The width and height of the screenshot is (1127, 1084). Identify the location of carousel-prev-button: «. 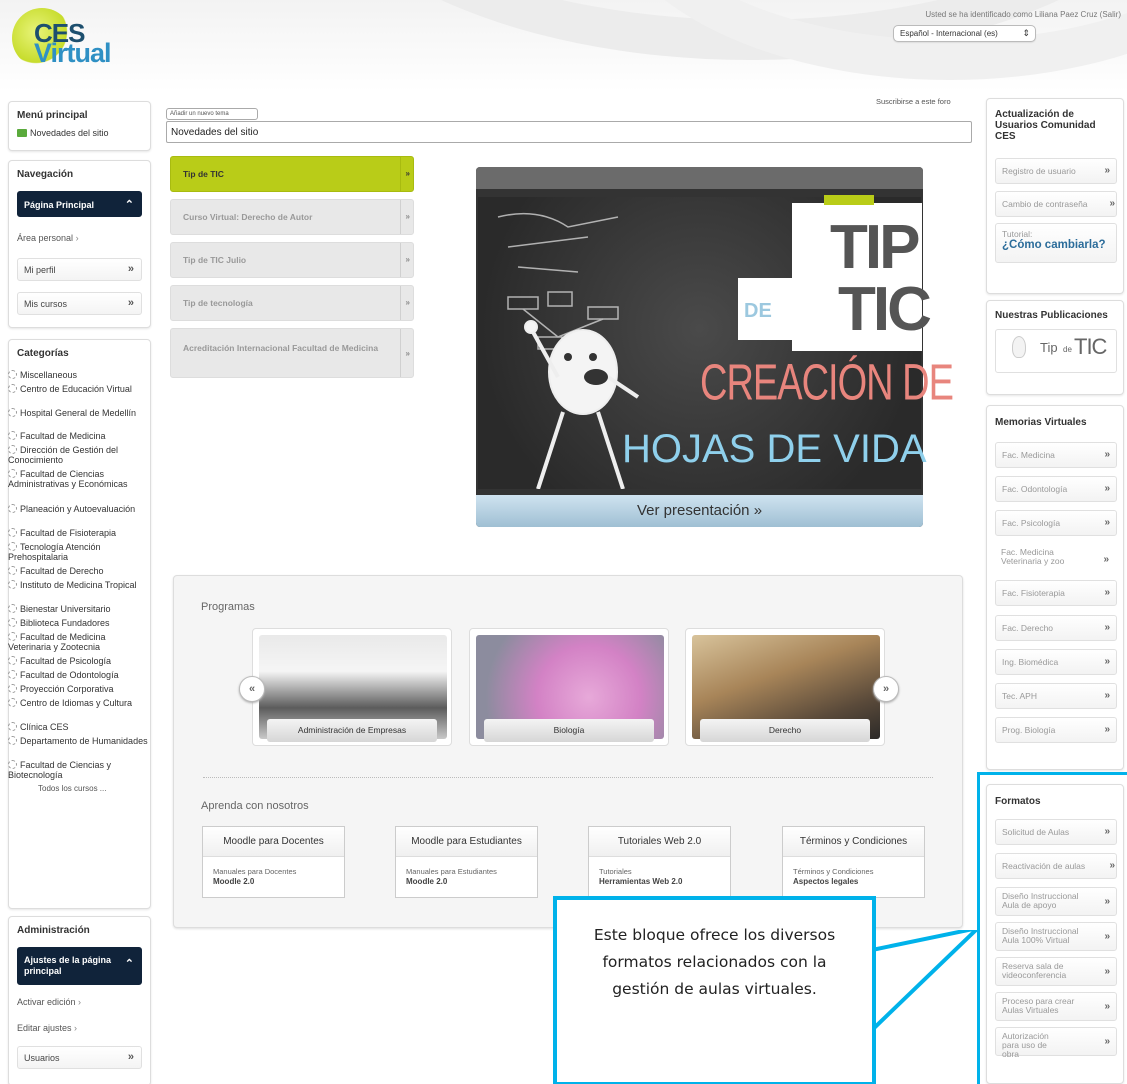
(252, 689).